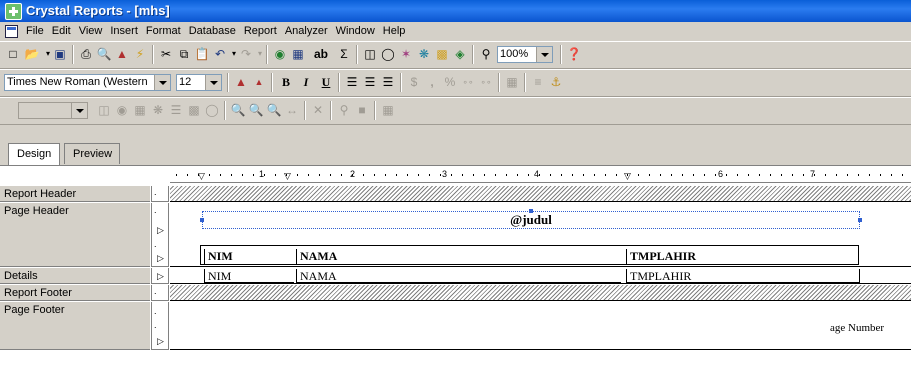 The height and width of the screenshot is (367, 911). I want to click on document-icon, so click(11, 31).